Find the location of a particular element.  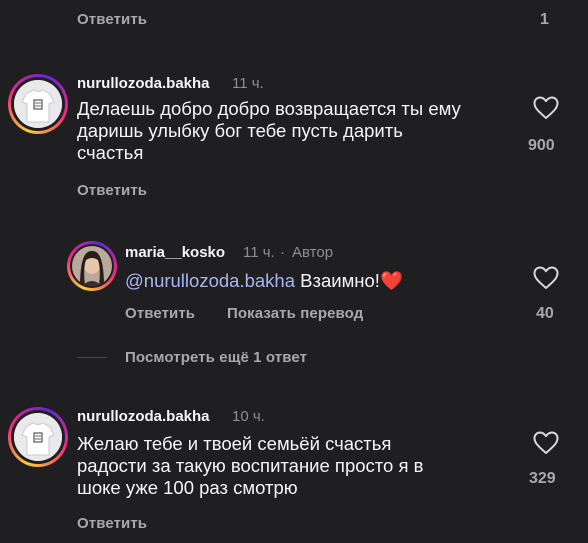

like-count: 1 is located at coordinates (544, 19).